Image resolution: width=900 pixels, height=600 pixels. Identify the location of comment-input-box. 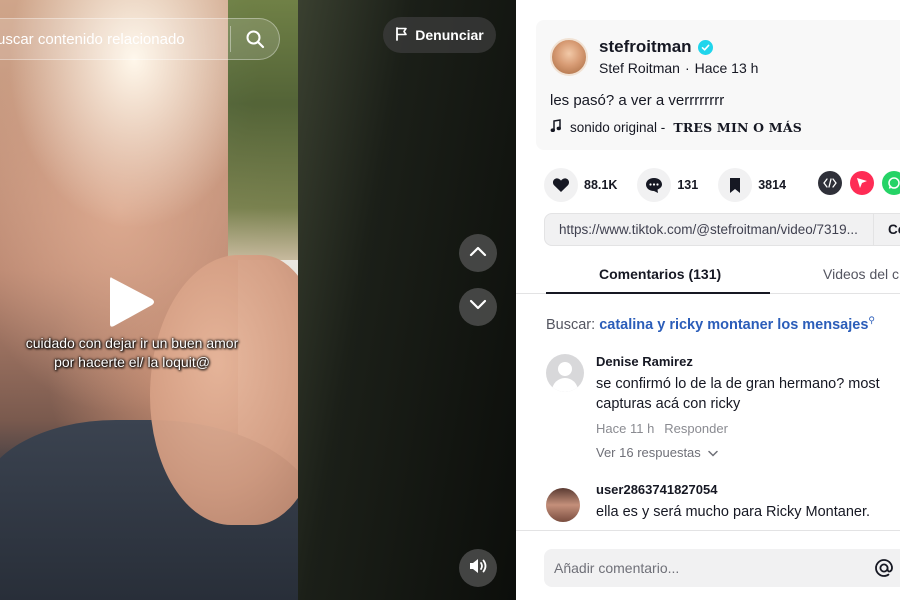
(722, 568).